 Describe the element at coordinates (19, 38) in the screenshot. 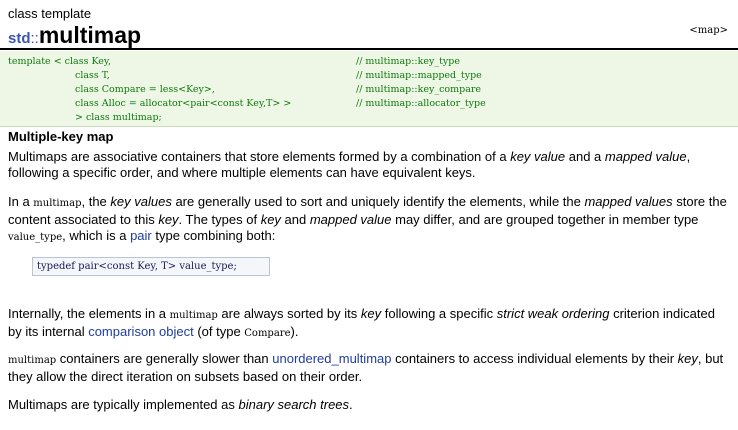

I see `namespace-label: std` at that location.